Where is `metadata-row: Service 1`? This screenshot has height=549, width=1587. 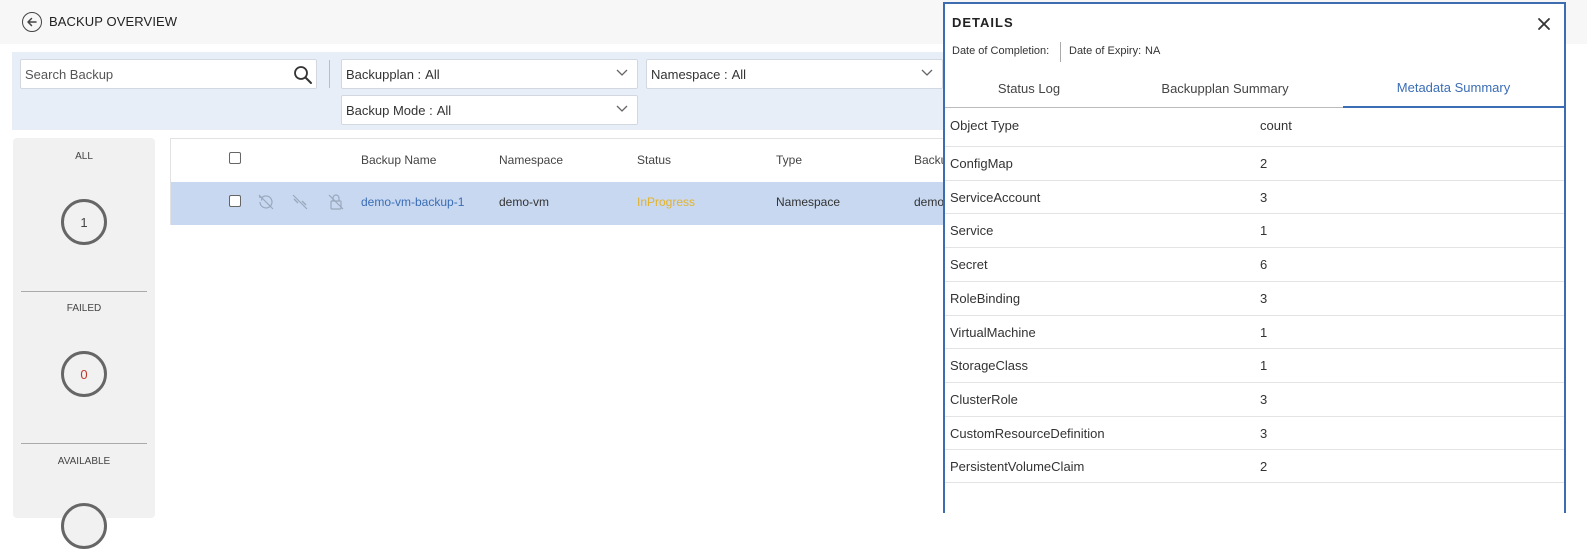 metadata-row: Service 1 is located at coordinates (1254, 230).